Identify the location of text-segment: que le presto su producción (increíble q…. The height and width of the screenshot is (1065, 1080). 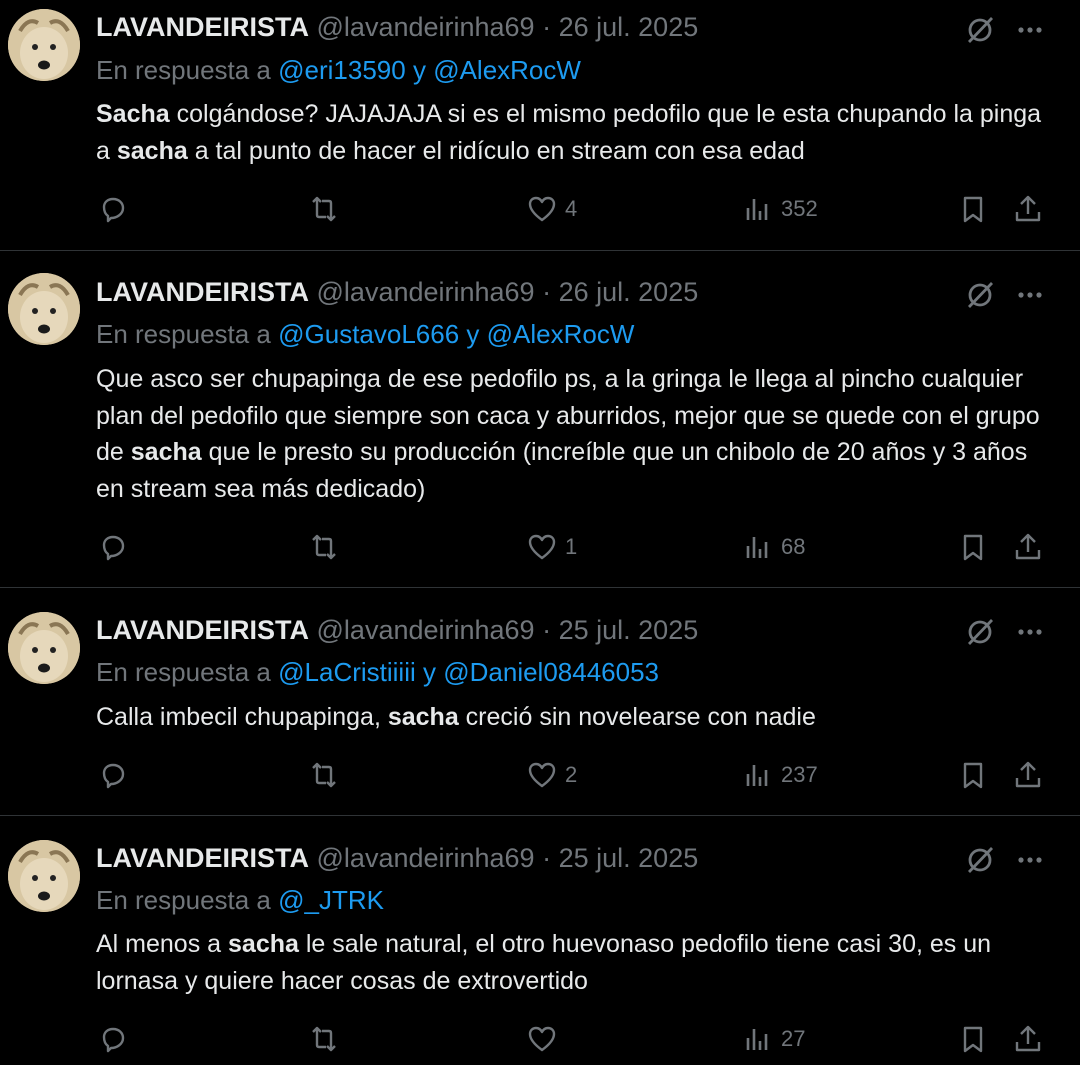
(562, 470).